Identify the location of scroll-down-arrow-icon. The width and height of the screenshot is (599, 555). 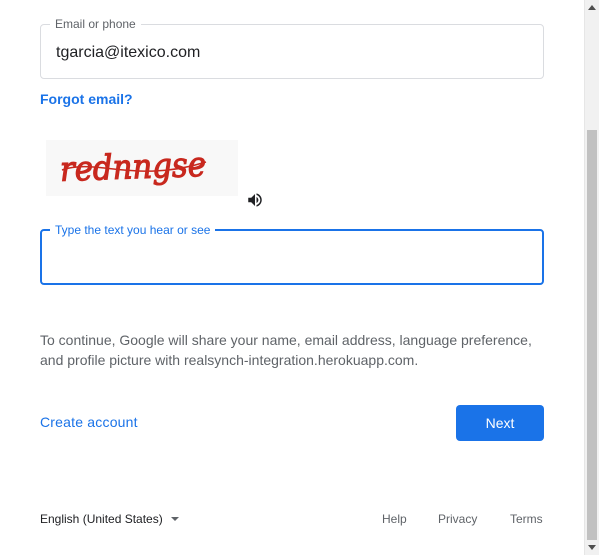
(592, 547).